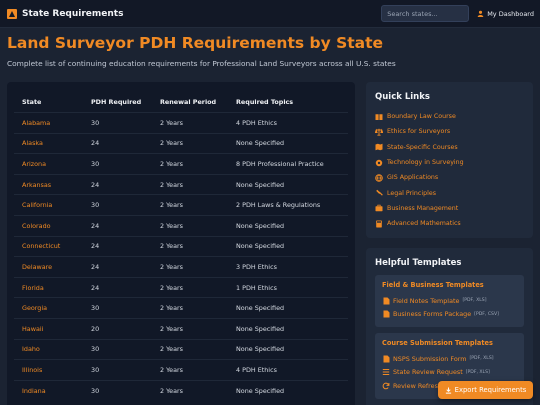 The width and height of the screenshot is (540, 405). Describe the element at coordinates (449, 177) in the screenshot. I see `quick-link-item: GIS Applications` at that location.